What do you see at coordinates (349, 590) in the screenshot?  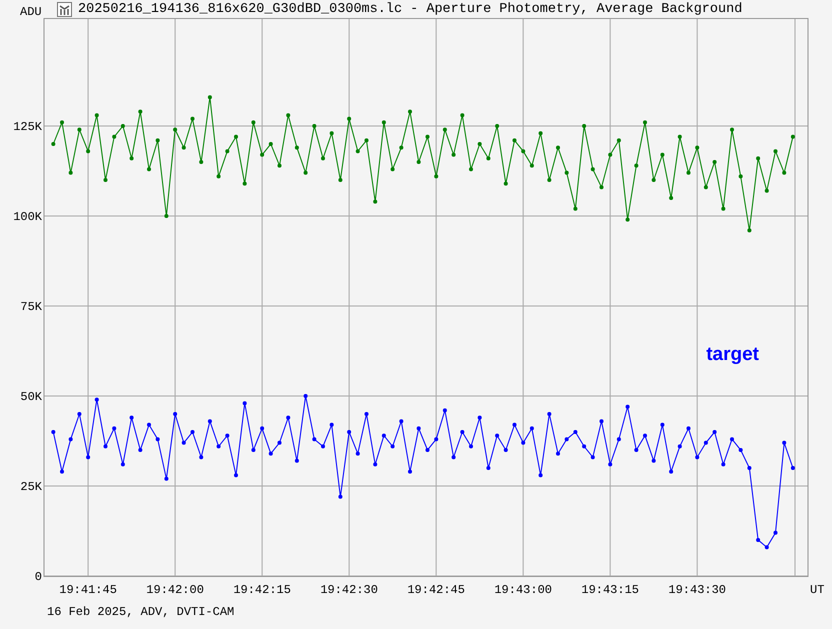 I see `axis-tick-label: 19:42:30` at bounding box center [349, 590].